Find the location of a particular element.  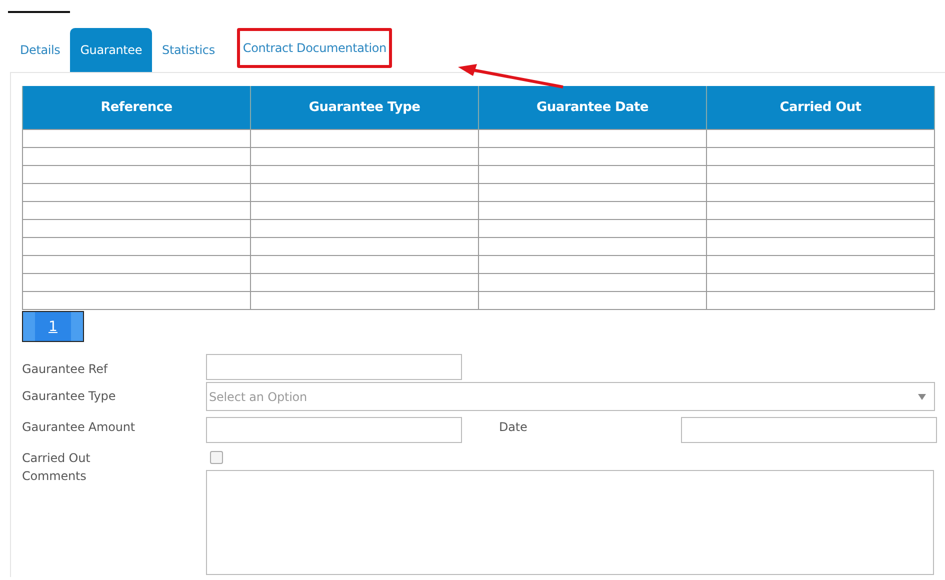

field-label: Gaurantee Amount is located at coordinates (79, 427).